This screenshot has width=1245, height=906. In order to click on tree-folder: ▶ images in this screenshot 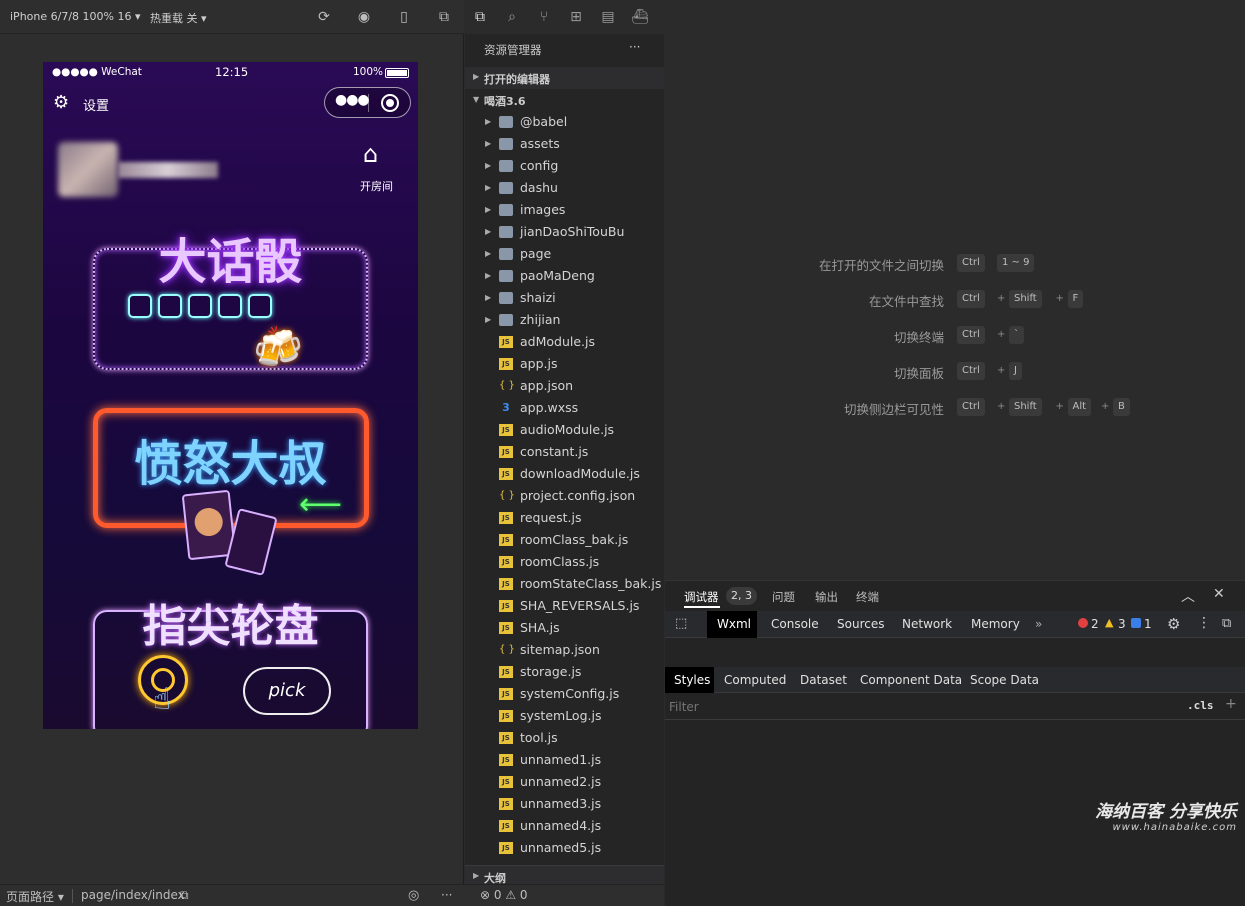, I will do `click(564, 210)`.